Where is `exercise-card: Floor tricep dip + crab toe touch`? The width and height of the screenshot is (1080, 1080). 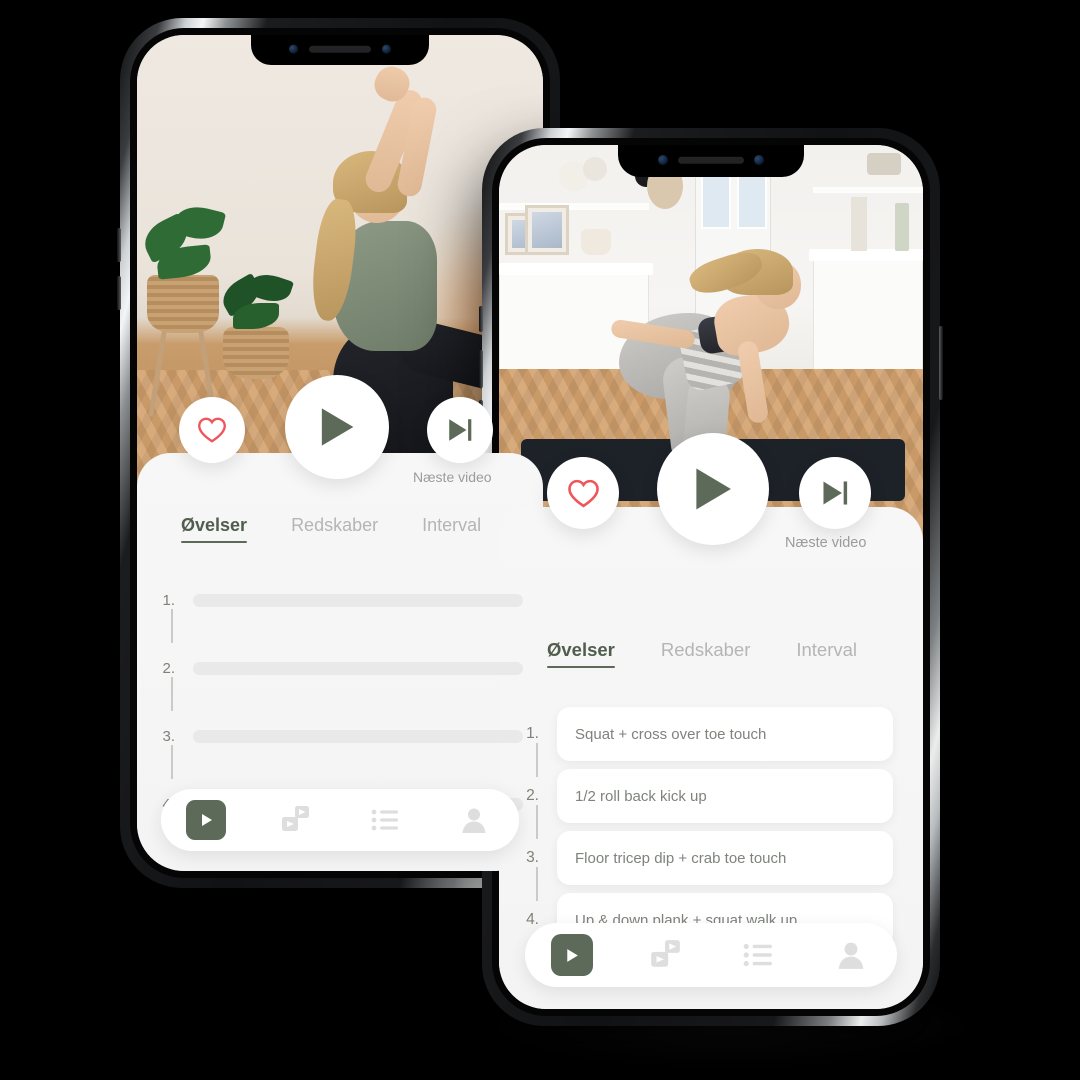
exercise-card: Floor tricep dip + crab toe touch is located at coordinates (725, 858).